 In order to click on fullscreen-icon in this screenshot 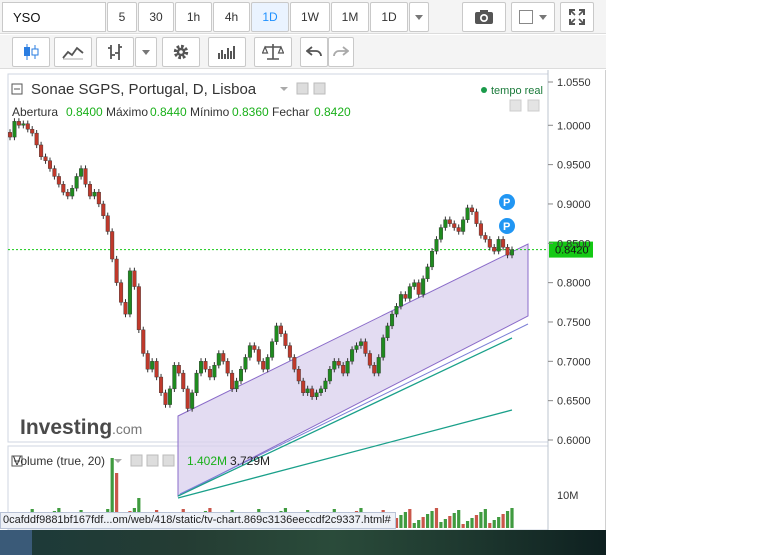, I will do `click(577, 17)`.